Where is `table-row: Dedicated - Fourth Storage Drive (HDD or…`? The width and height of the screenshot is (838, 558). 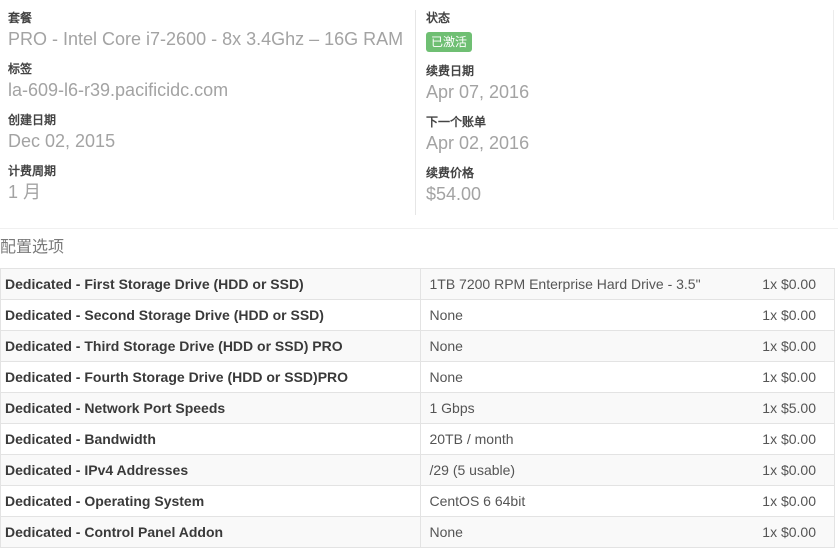
table-row: Dedicated - Fourth Storage Drive (HDD or… is located at coordinates (418, 377).